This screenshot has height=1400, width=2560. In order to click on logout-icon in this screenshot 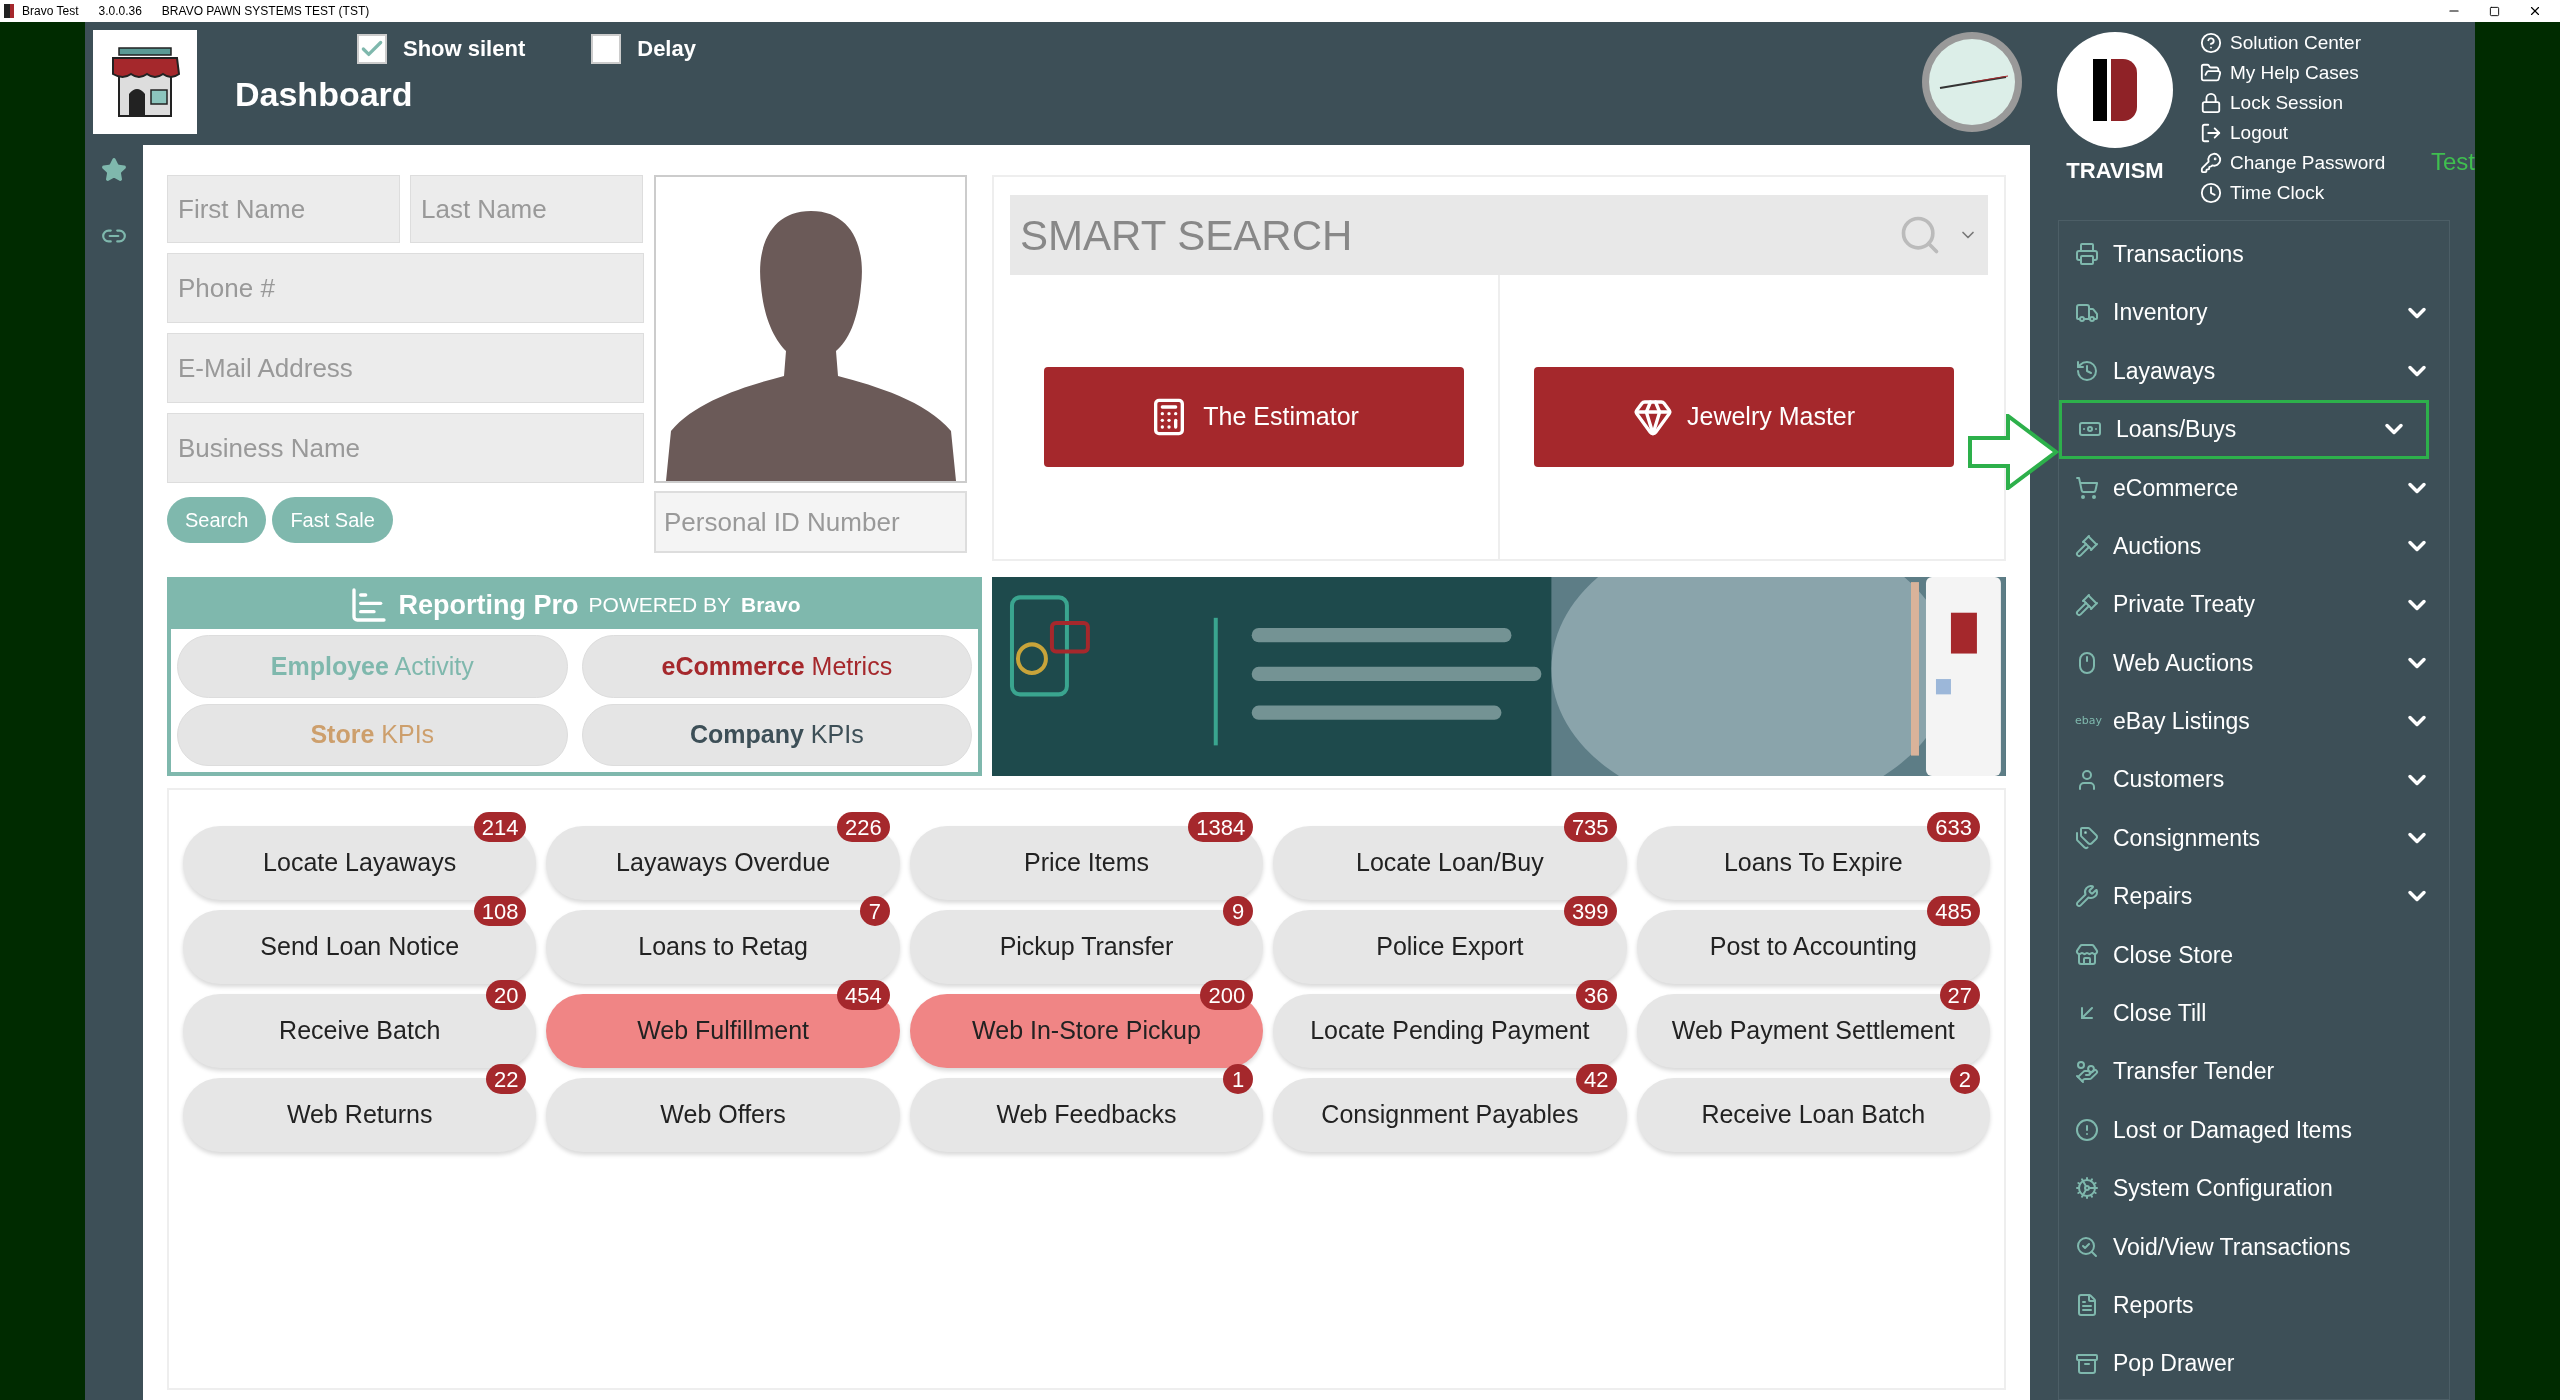, I will do `click(2211, 132)`.